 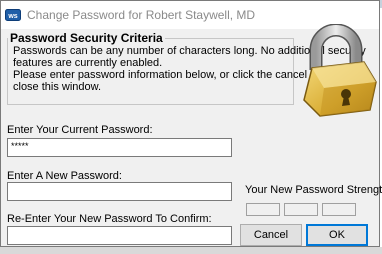 What do you see at coordinates (313, 190) in the screenshot?
I see `strength-label: Your New Password Strength` at bounding box center [313, 190].